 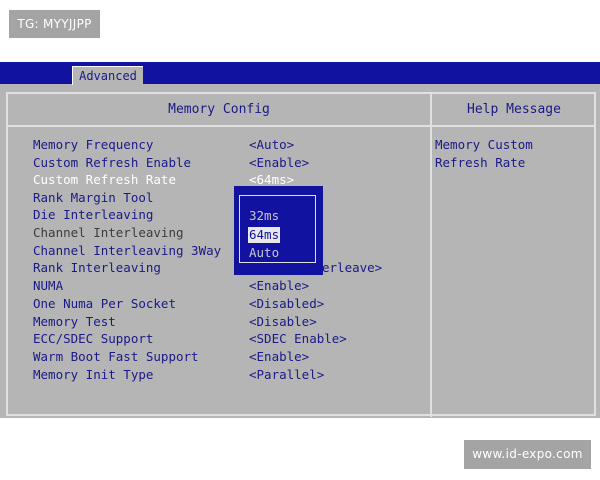 What do you see at coordinates (127, 250) in the screenshot?
I see `setting-label: Channel Interleaving 3Way` at bounding box center [127, 250].